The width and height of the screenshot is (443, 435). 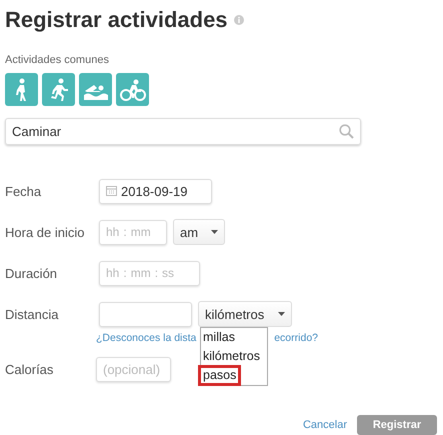 I want to click on search-value: Caminar, so click(x=37, y=131).